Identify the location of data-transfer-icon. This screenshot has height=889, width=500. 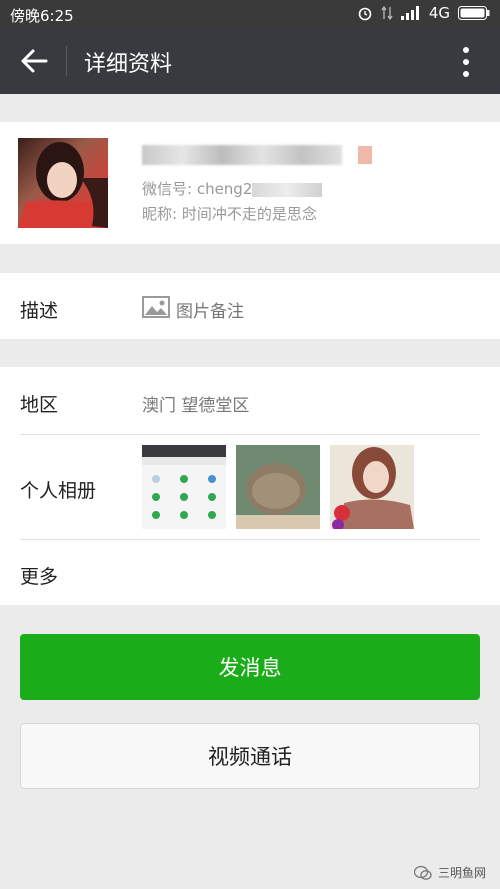
(387, 13).